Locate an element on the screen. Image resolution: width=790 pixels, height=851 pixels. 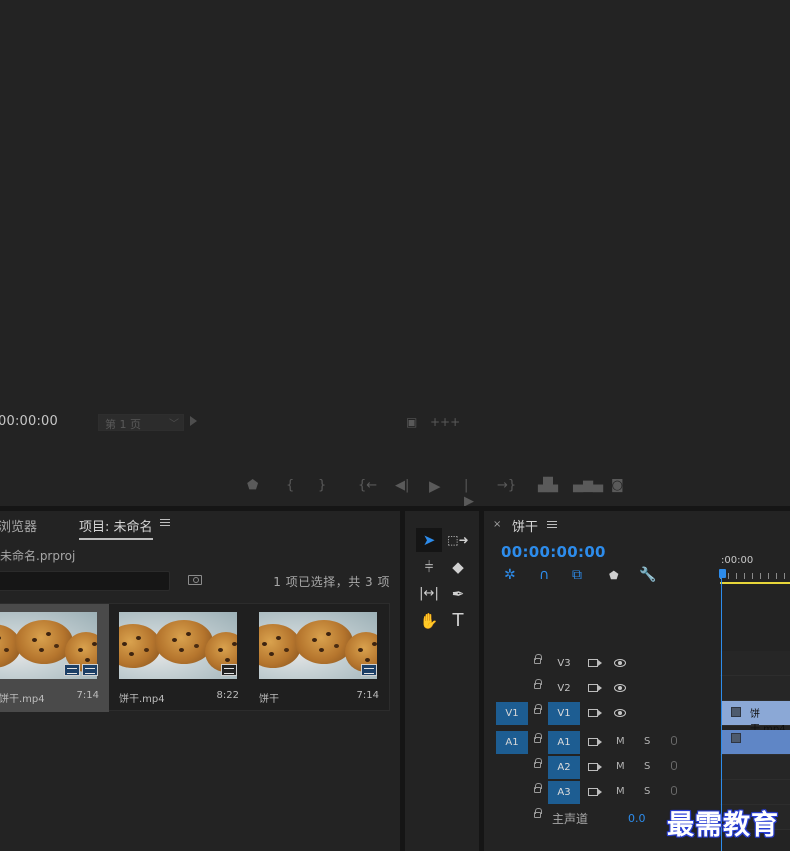
source-patch-a1: A1 is located at coordinates (512, 742).